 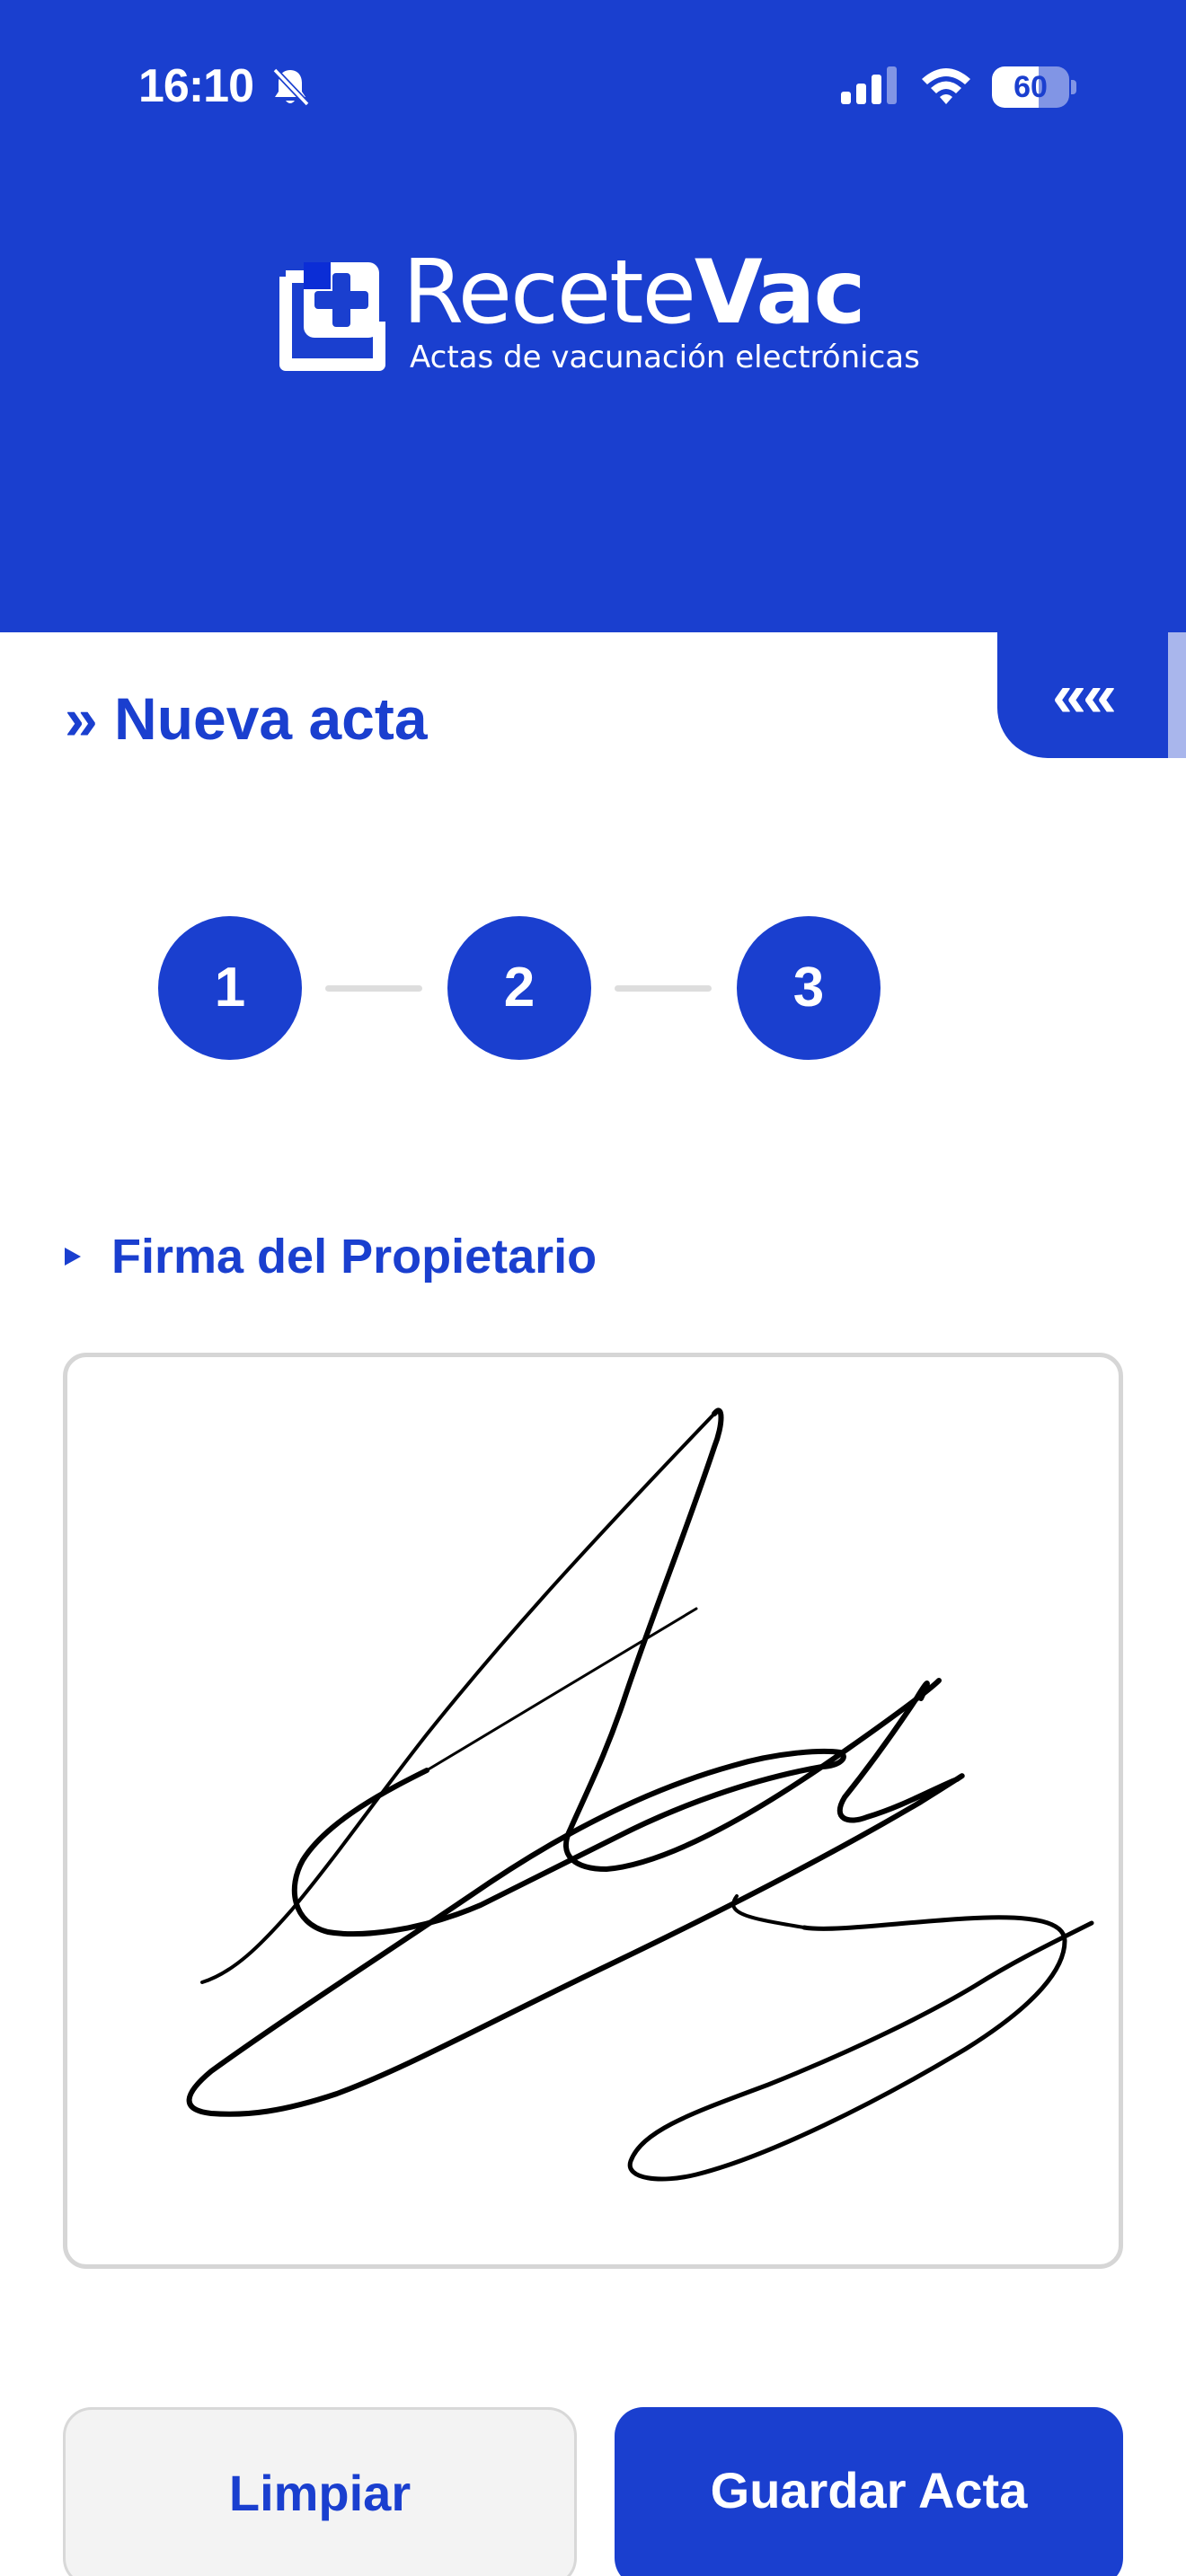 I want to click on double-chevron-left-icon: ««, so click(x=1084, y=695).